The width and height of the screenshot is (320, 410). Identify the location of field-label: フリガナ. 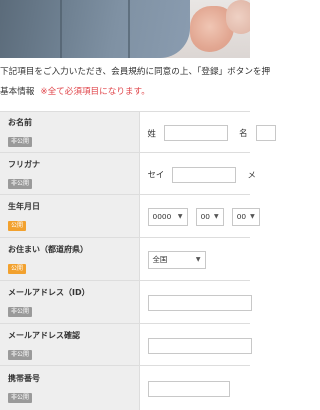
(24, 164).